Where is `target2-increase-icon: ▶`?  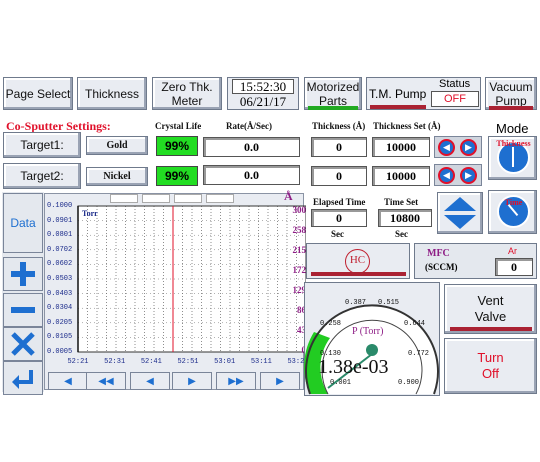 target2-increase-icon: ▶ is located at coordinates (468, 175).